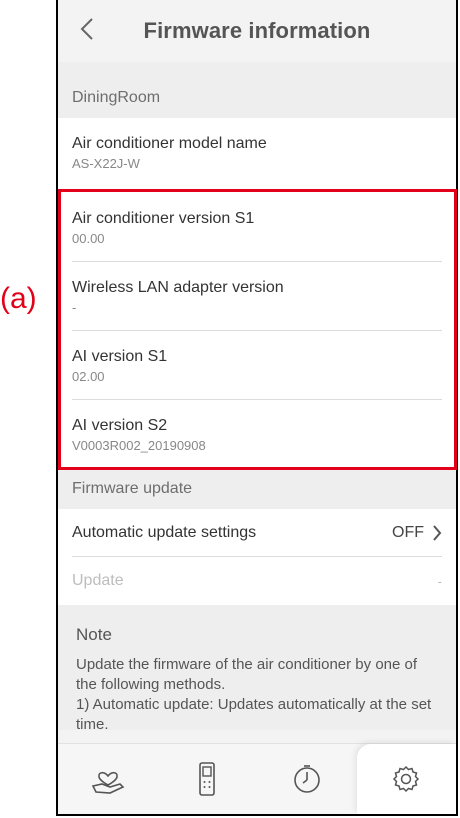 The width and height of the screenshot is (460, 818). What do you see at coordinates (178, 287) in the screenshot?
I see `item-label: Wireless LAN adapter version` at bounding box center [178, 287].